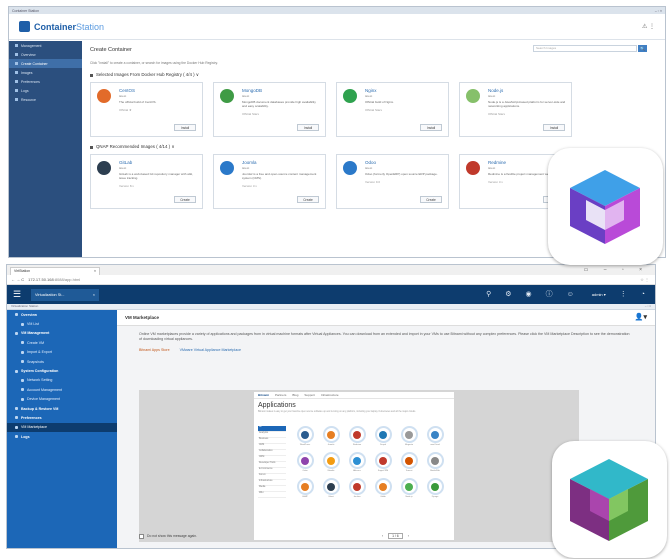 The width and height of the screenshot is (670, 559). I want to click on browser-tab: VirtStation ×, so click(55, 271).